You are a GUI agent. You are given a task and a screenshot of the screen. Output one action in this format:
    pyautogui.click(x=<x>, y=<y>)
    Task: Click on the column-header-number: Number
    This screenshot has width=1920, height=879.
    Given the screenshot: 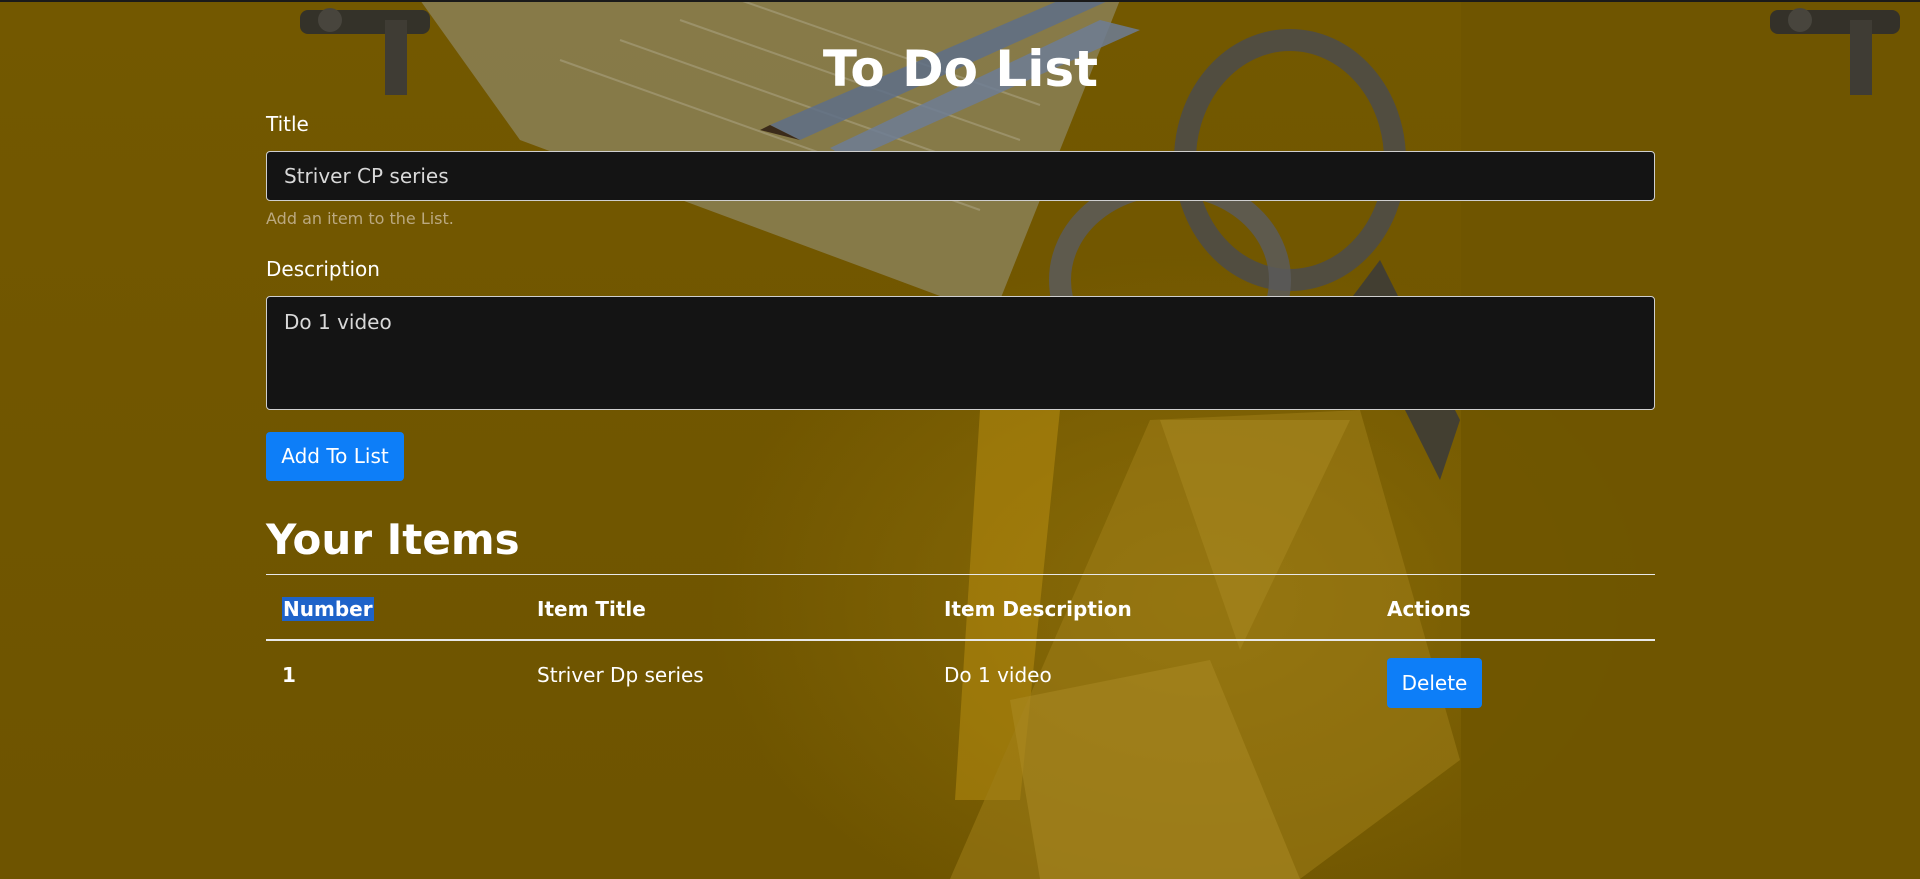 What is the action you would take?
    pyautogui.click(x=328, y=609)
    